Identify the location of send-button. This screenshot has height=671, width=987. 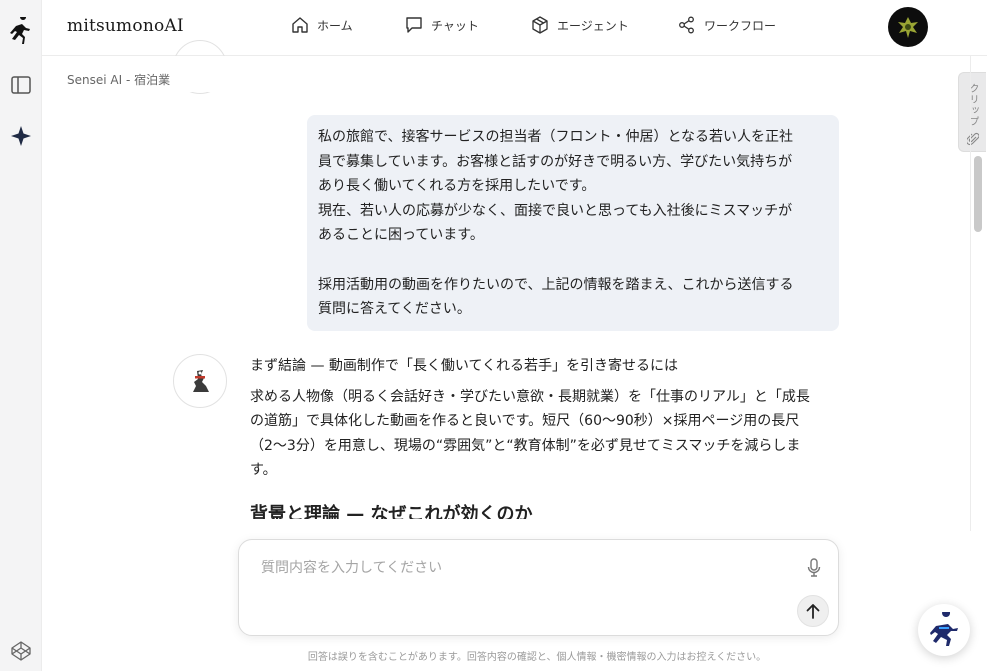
(813, 611).